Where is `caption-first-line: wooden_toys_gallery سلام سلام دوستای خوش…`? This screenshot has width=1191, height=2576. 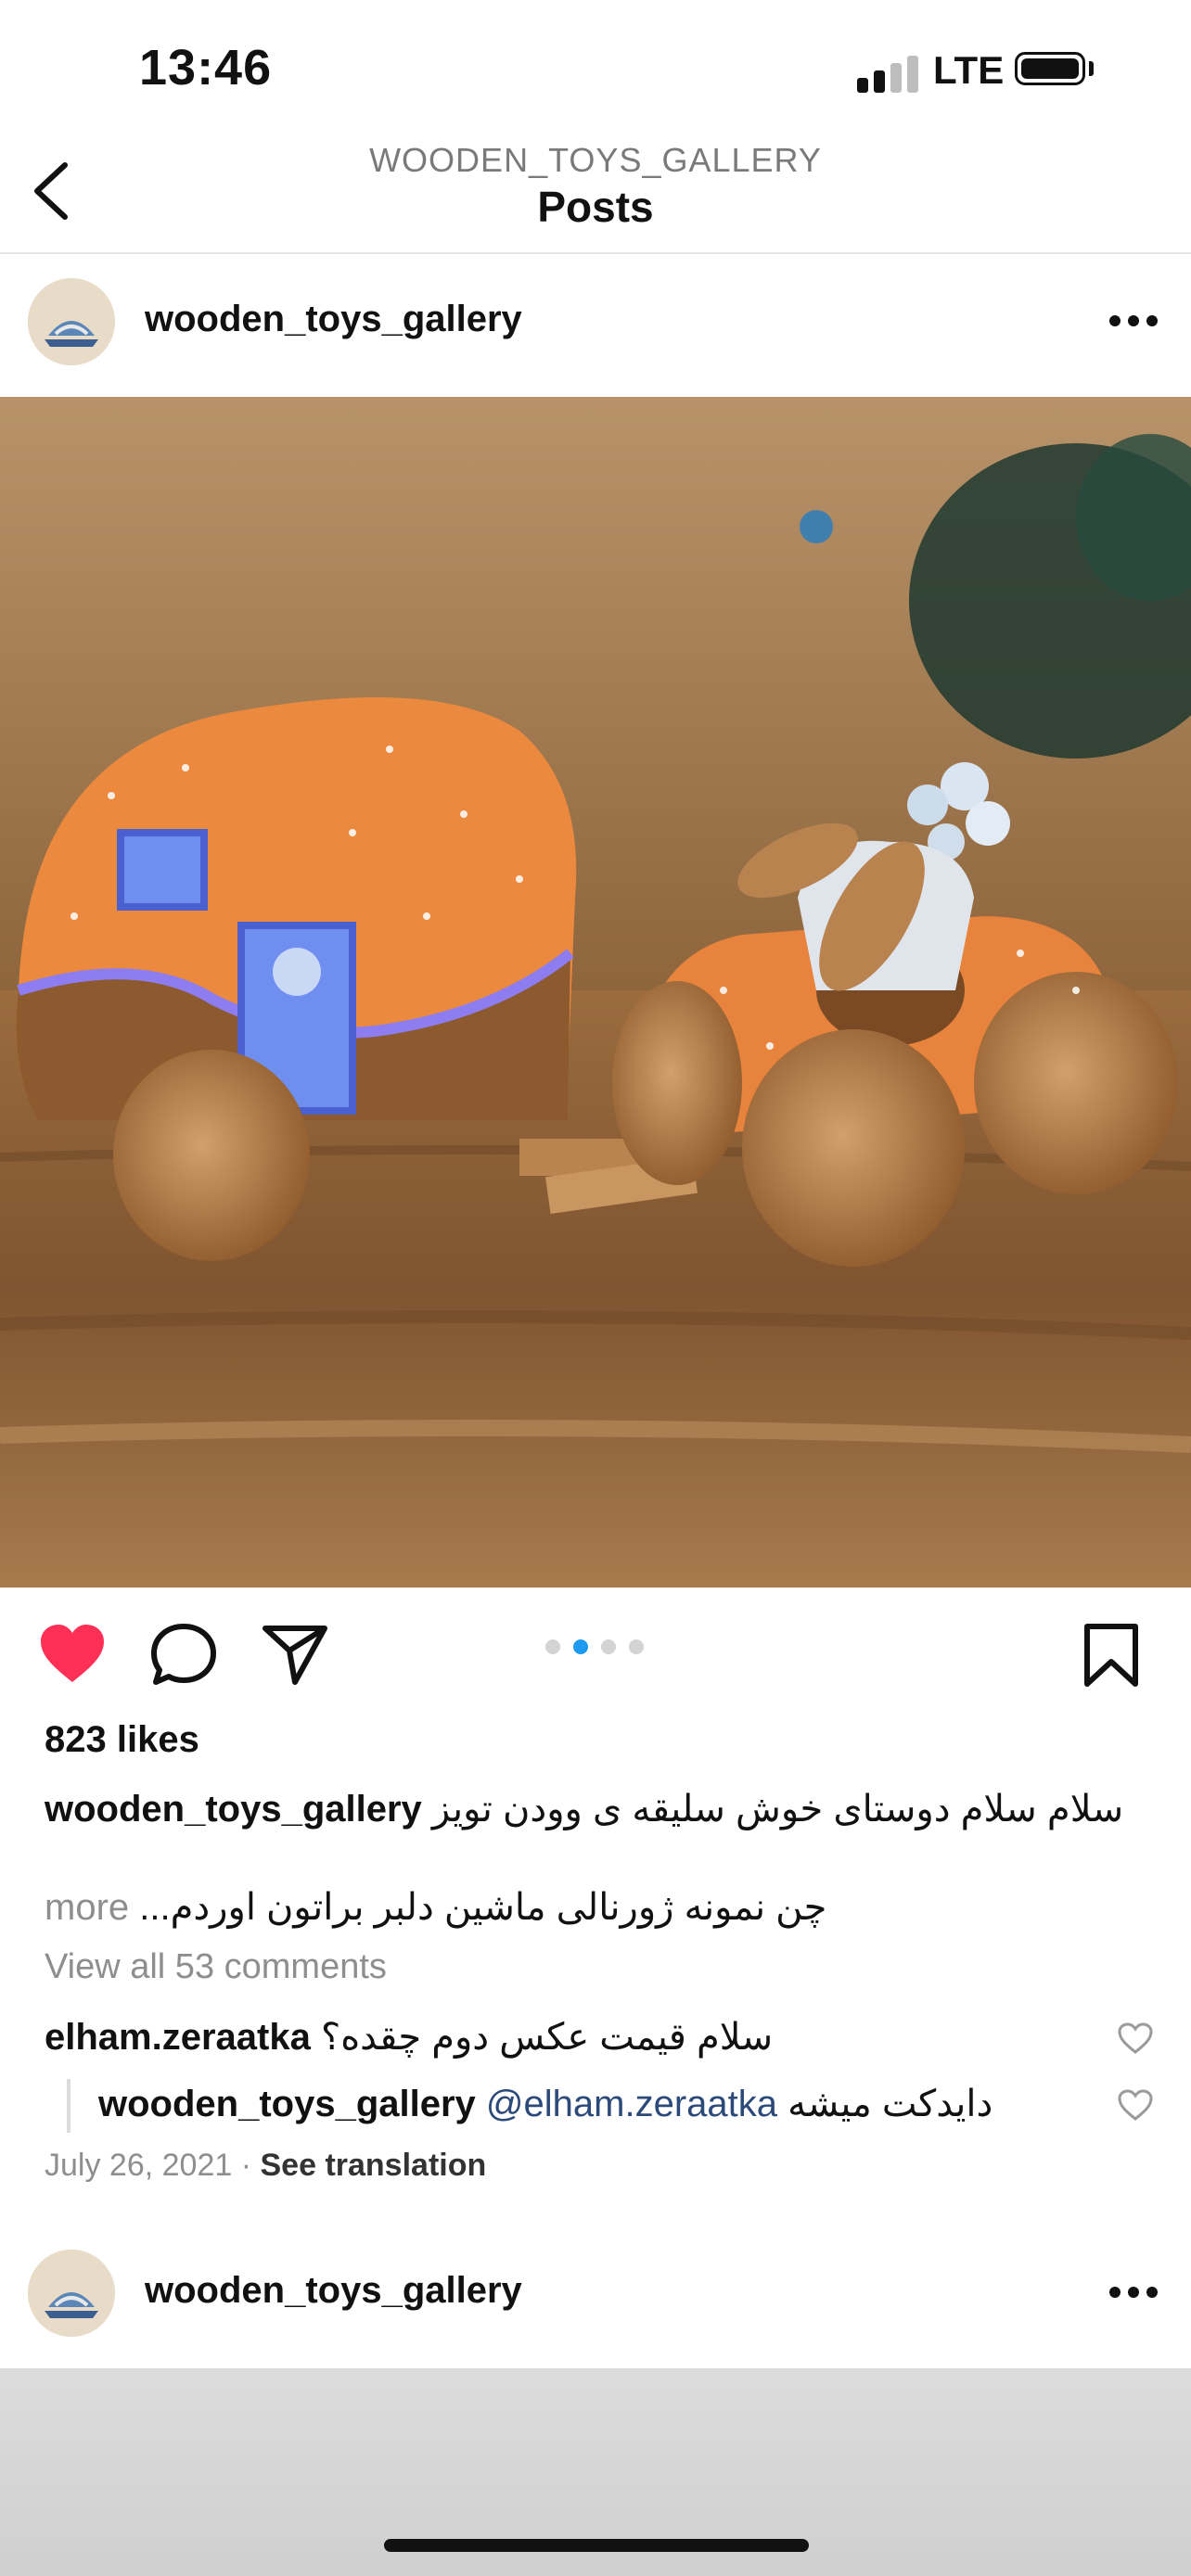 caption-first-line: wooden_toys_gallery سلام سلام دوستای خوش… is located at coordinates (592, 1809).